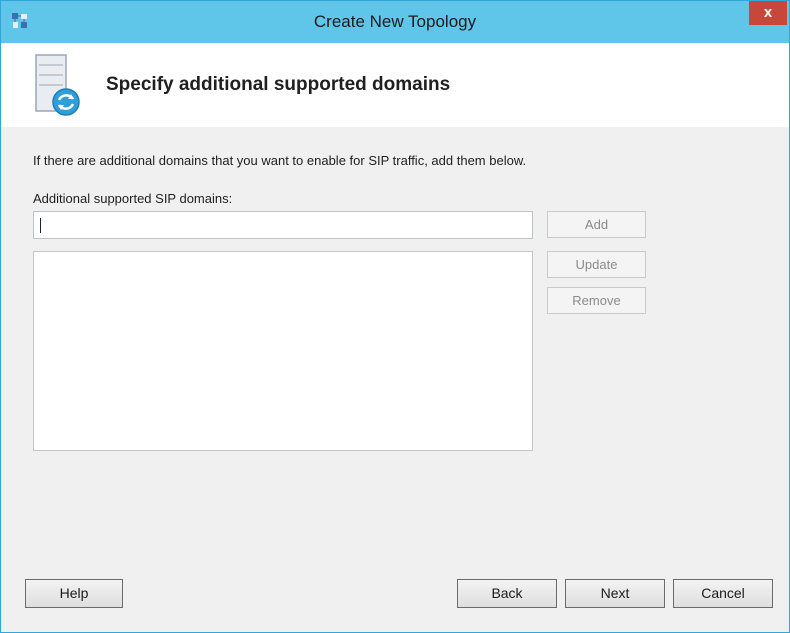 This screenshot has height=633, width=790. What do you see at coordinates (596, 300) in the screenshot?
I see `remove-button: Remove` at bounding box center [596, 300].